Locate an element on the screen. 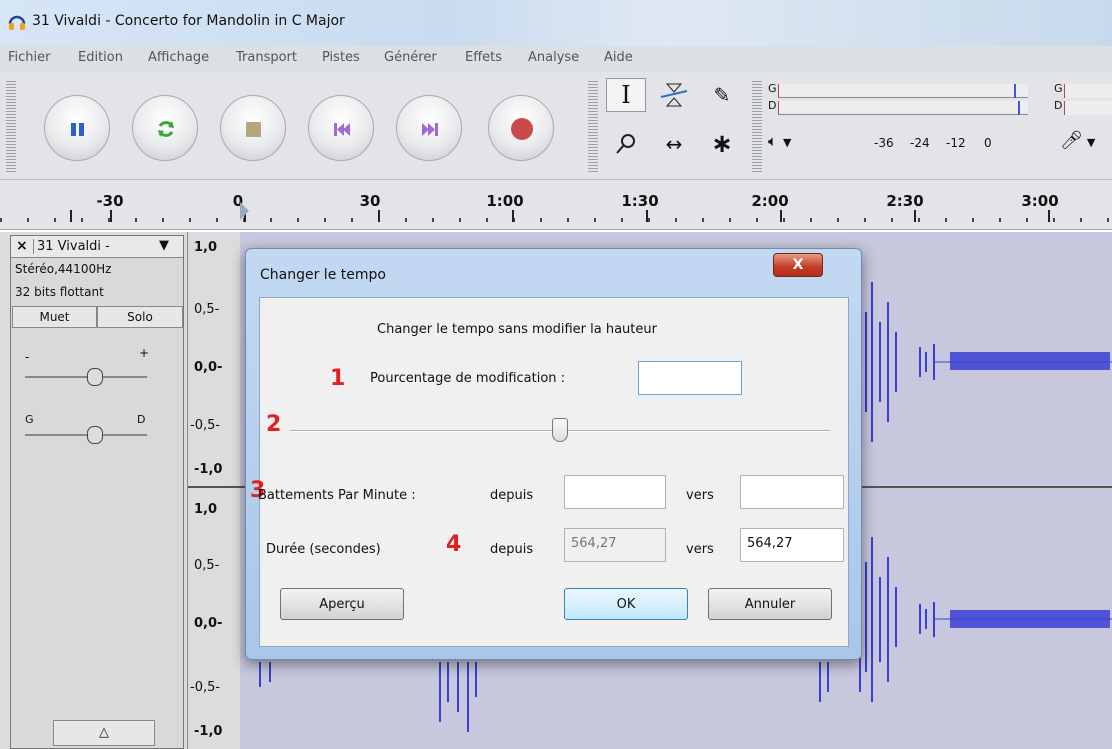 The image size is (1112, 749). time-shift-tool: ↔ is located at coordinates (674, 144).